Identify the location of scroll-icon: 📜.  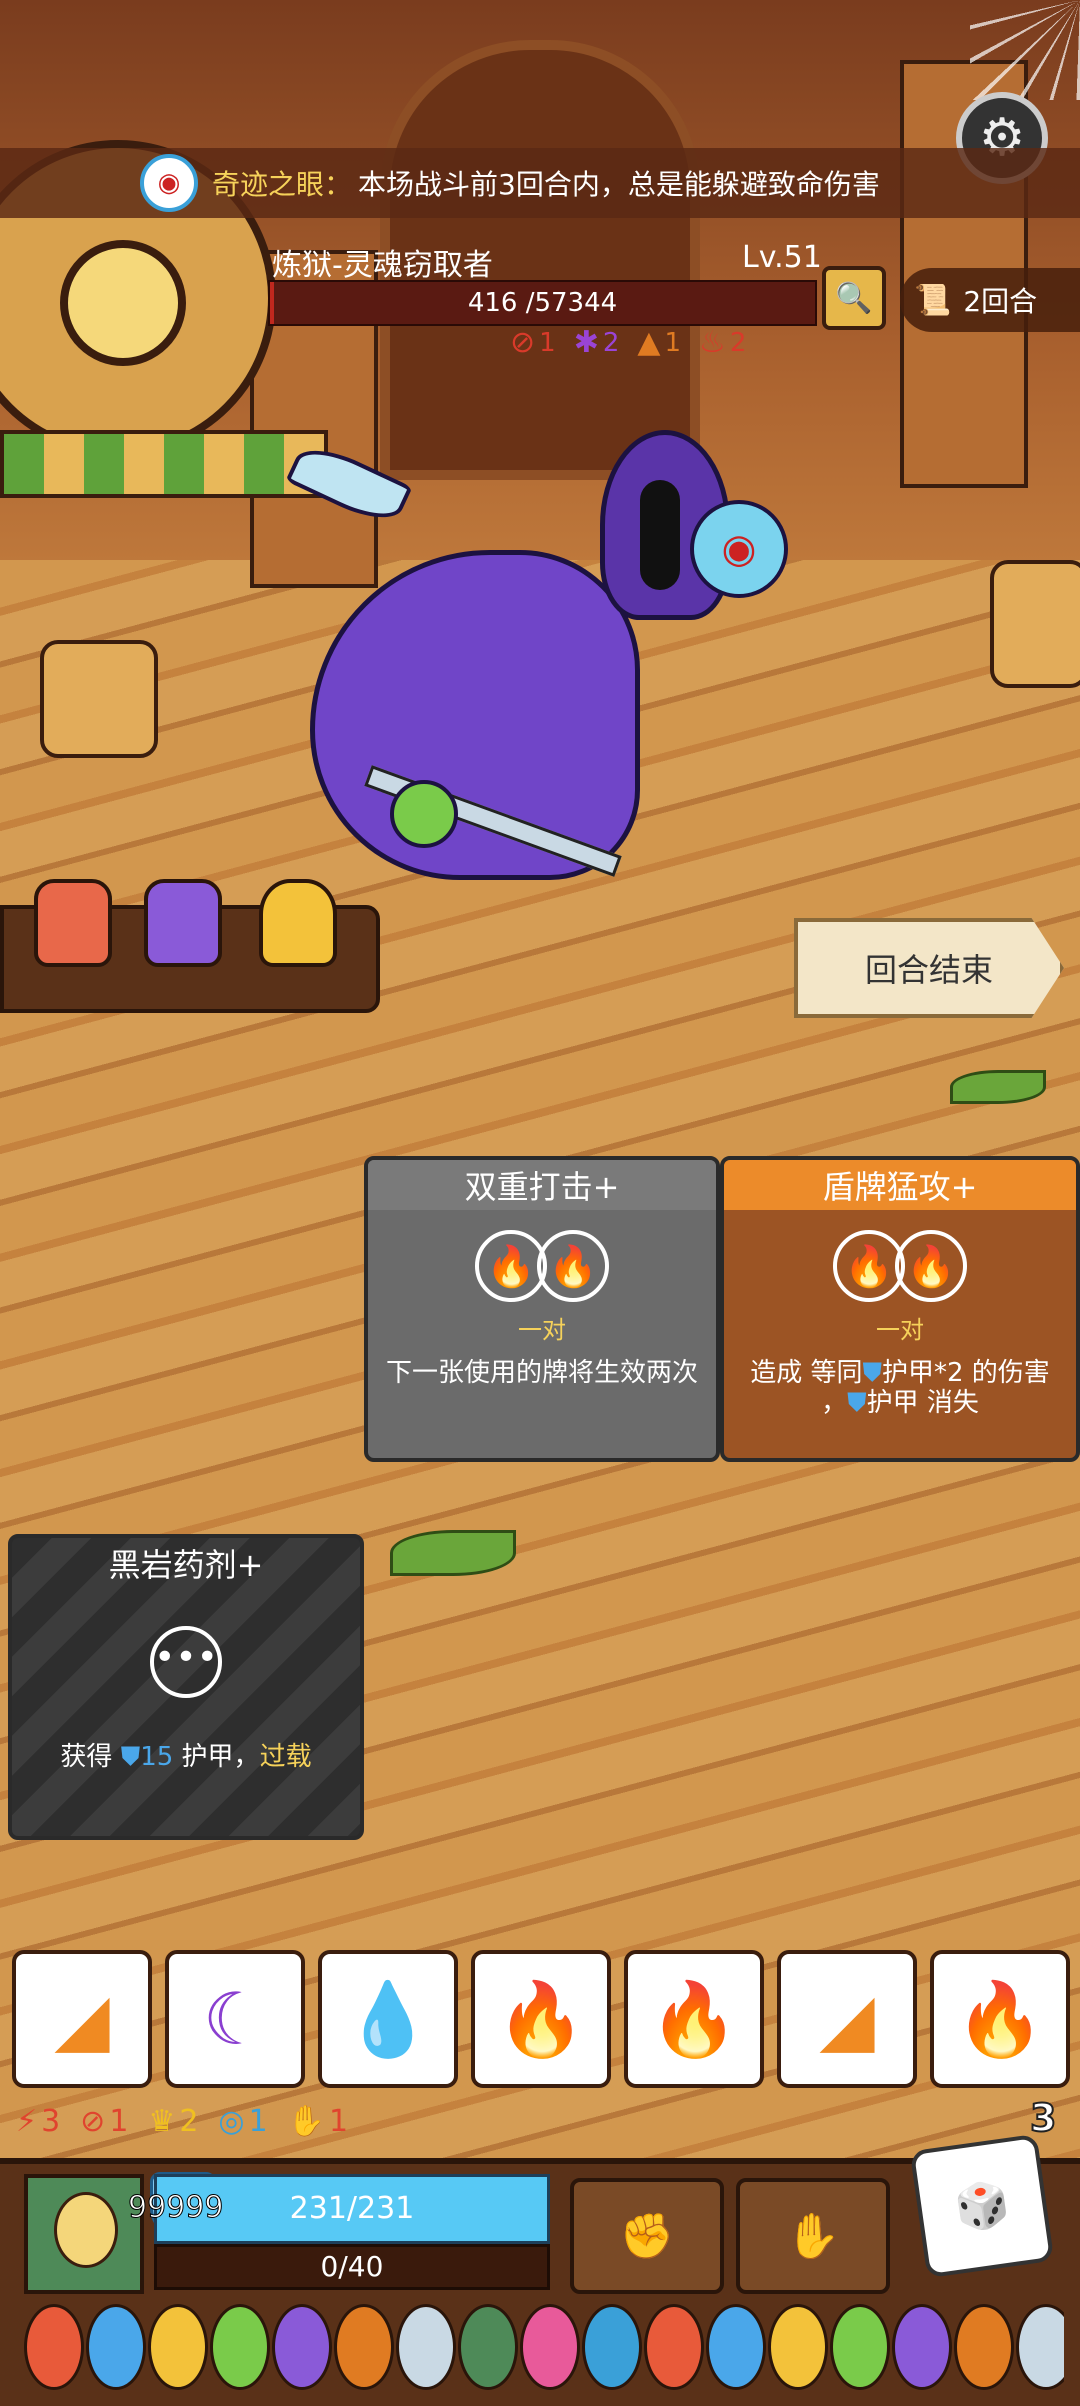
(933, 300).